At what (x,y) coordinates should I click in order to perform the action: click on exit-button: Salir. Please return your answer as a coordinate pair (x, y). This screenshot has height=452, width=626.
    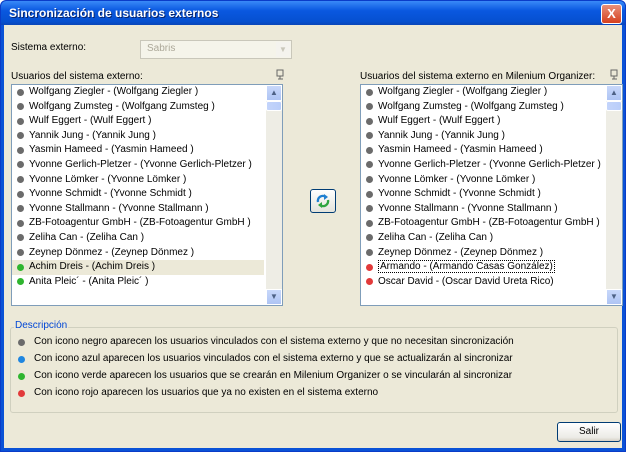
    Looking at the image, I should click on (589, 432).